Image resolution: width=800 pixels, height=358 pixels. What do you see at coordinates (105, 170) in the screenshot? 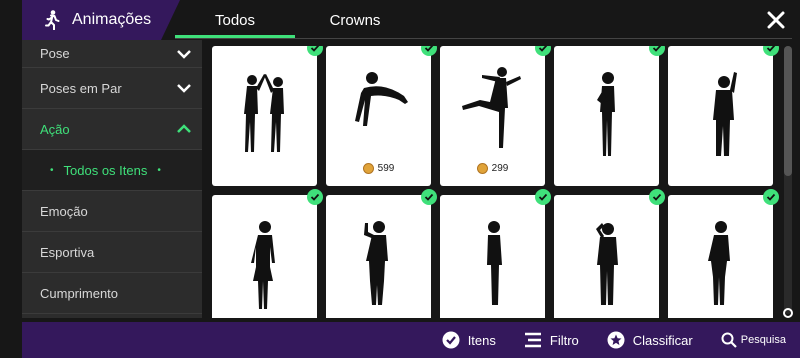
I see `sidebar-subitem-label: Todos os Itens` at bounding box center [105, 170].